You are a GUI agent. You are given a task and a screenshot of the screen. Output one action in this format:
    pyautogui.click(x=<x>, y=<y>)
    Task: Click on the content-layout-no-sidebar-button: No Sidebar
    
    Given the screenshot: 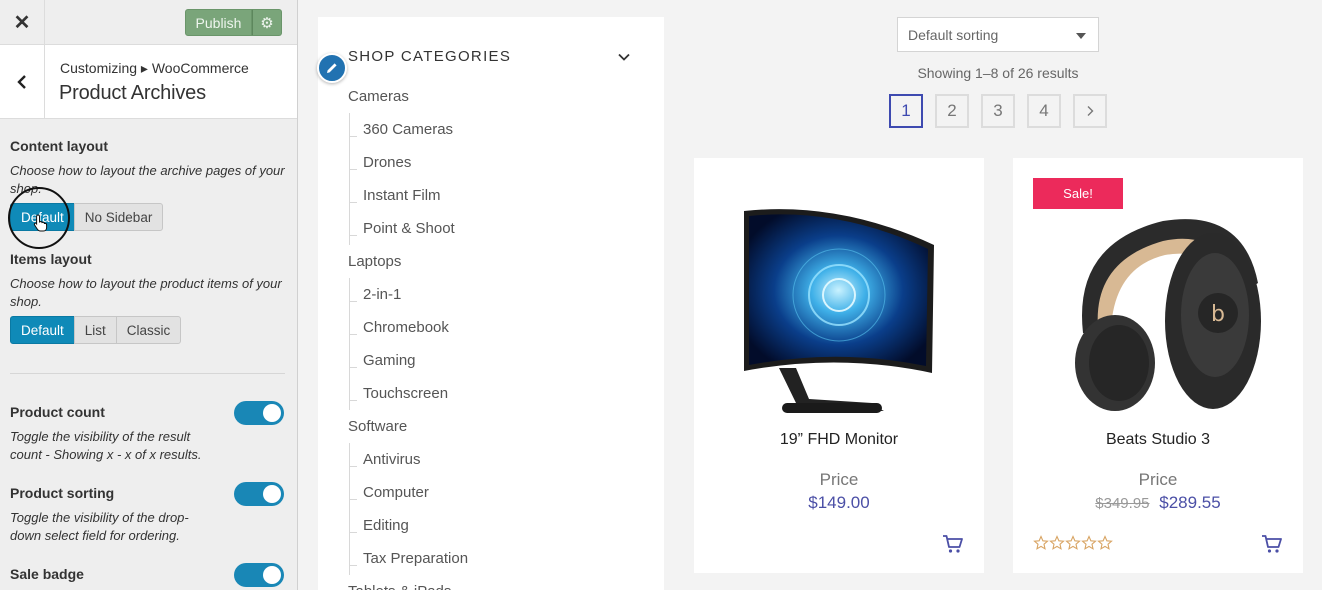 What is the action you would take?
    pyautogui.click(x=118, y=217)
    